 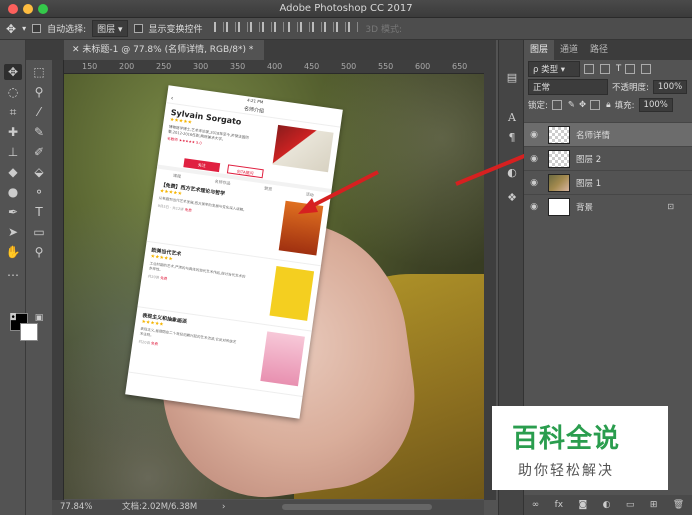 What do you see at coordinates (13, 132) in the screenshot?
I see `healing-brush-icon: ✚` at bounding box center [13, 132].